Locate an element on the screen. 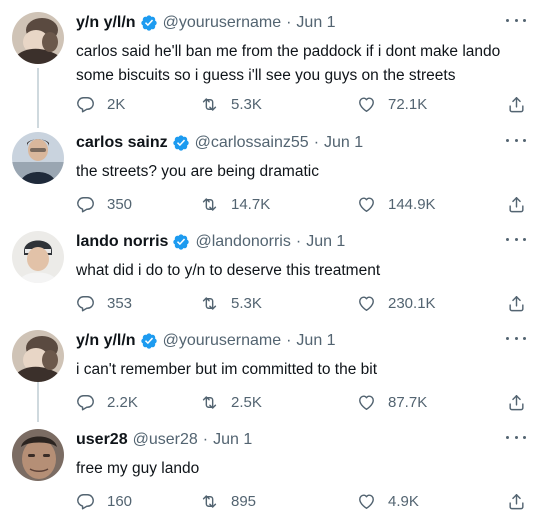 This screenshot has width=540, height=524. like-count: 144.9K is located at coordinates (412, 204).